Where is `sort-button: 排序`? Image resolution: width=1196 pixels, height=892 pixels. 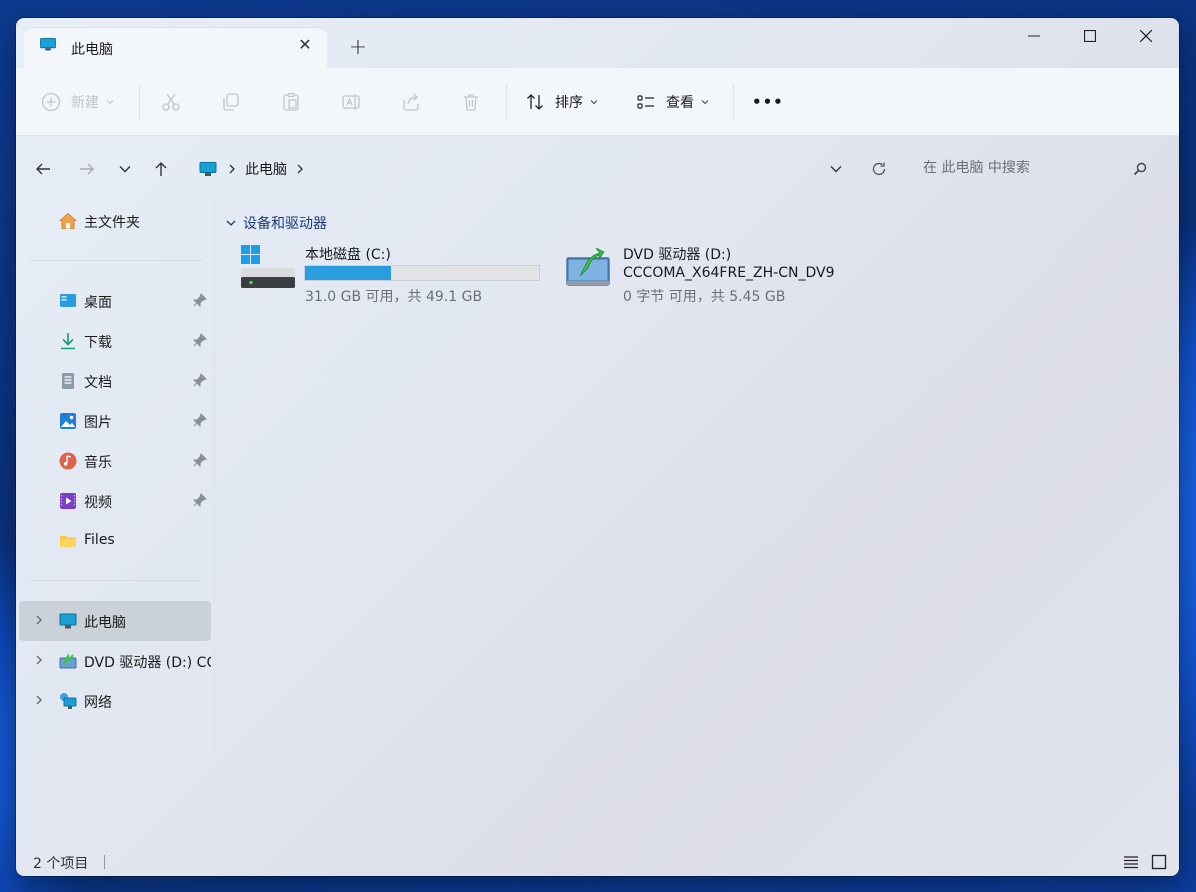 sort-button: 排序 is located at coordinates (562, 102).